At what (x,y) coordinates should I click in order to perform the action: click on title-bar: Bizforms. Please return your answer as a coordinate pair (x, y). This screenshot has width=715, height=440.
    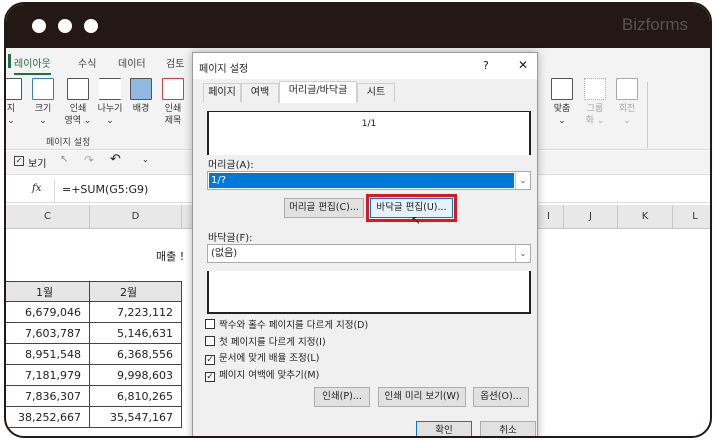
    Looking at the image, I should click on (358, 26).